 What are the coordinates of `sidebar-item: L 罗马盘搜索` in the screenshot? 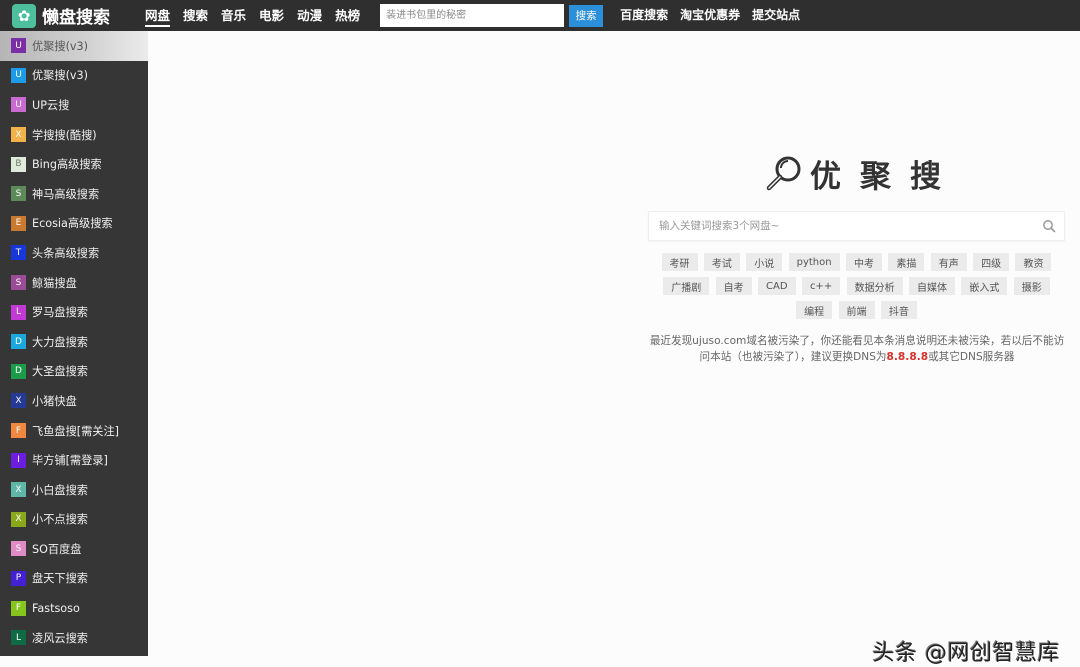 It's located at (74, 312).